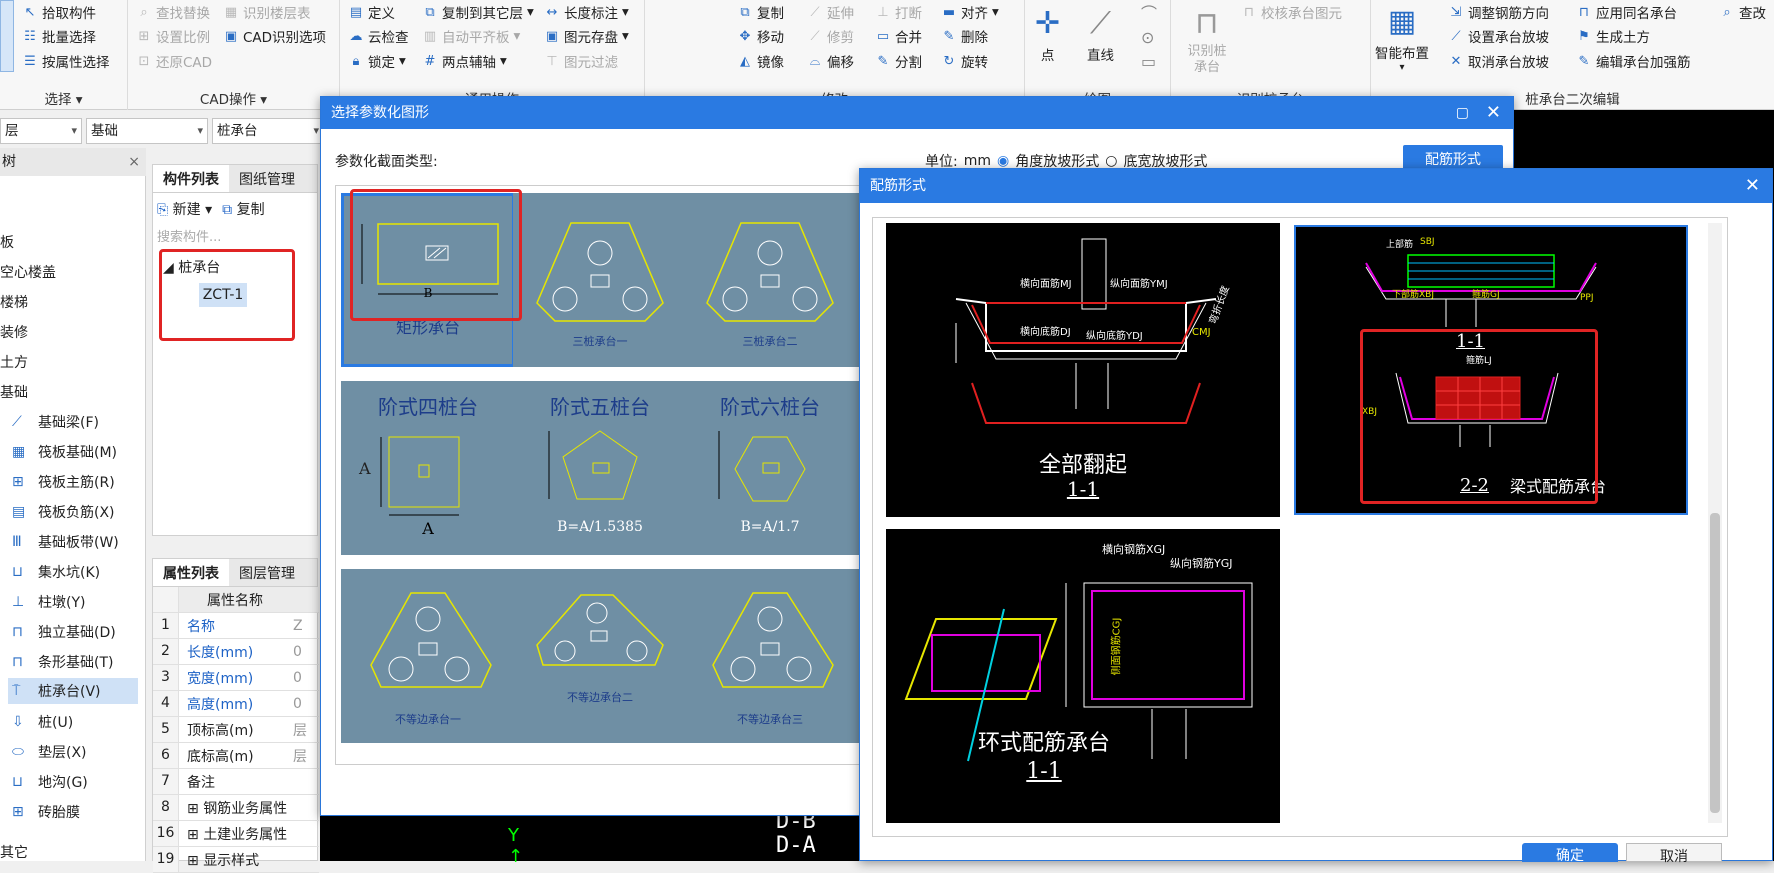 This screenshot has height=873, width=1774. What do you see at coordinates (64, 632) in the screenshot?
I see `tree-item-isolated-footing: ⊓ 独立基础(D)` at bounding box center [64, 632].